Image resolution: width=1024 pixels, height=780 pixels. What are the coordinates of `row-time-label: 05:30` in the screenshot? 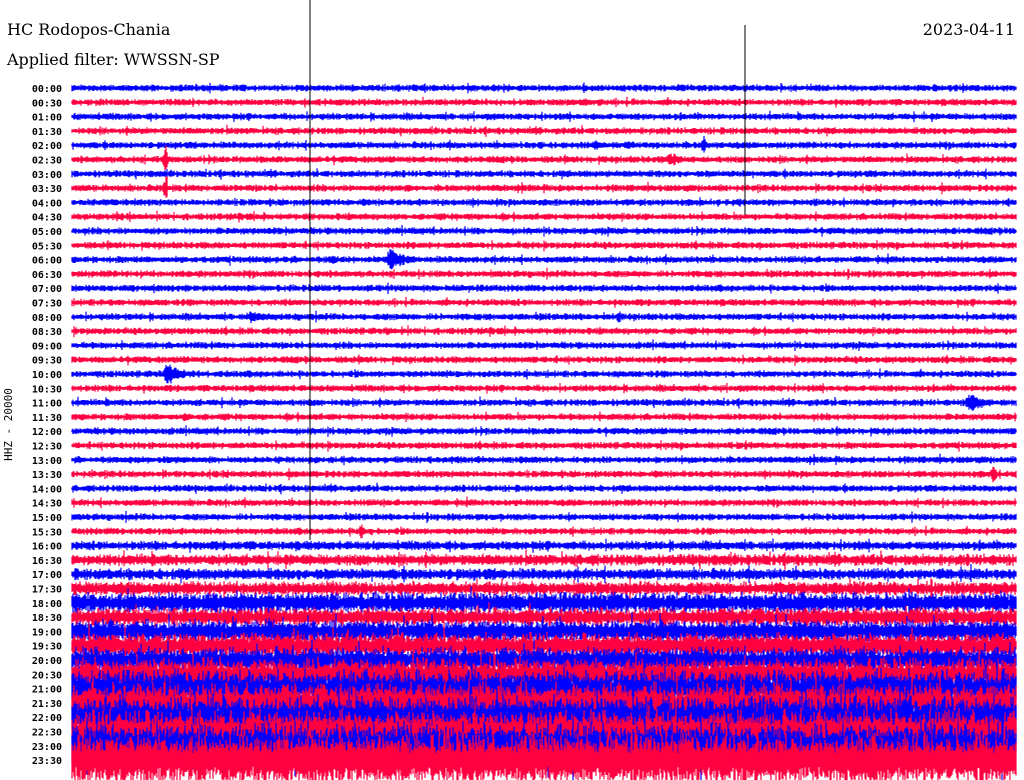 It's located at (47, 246).